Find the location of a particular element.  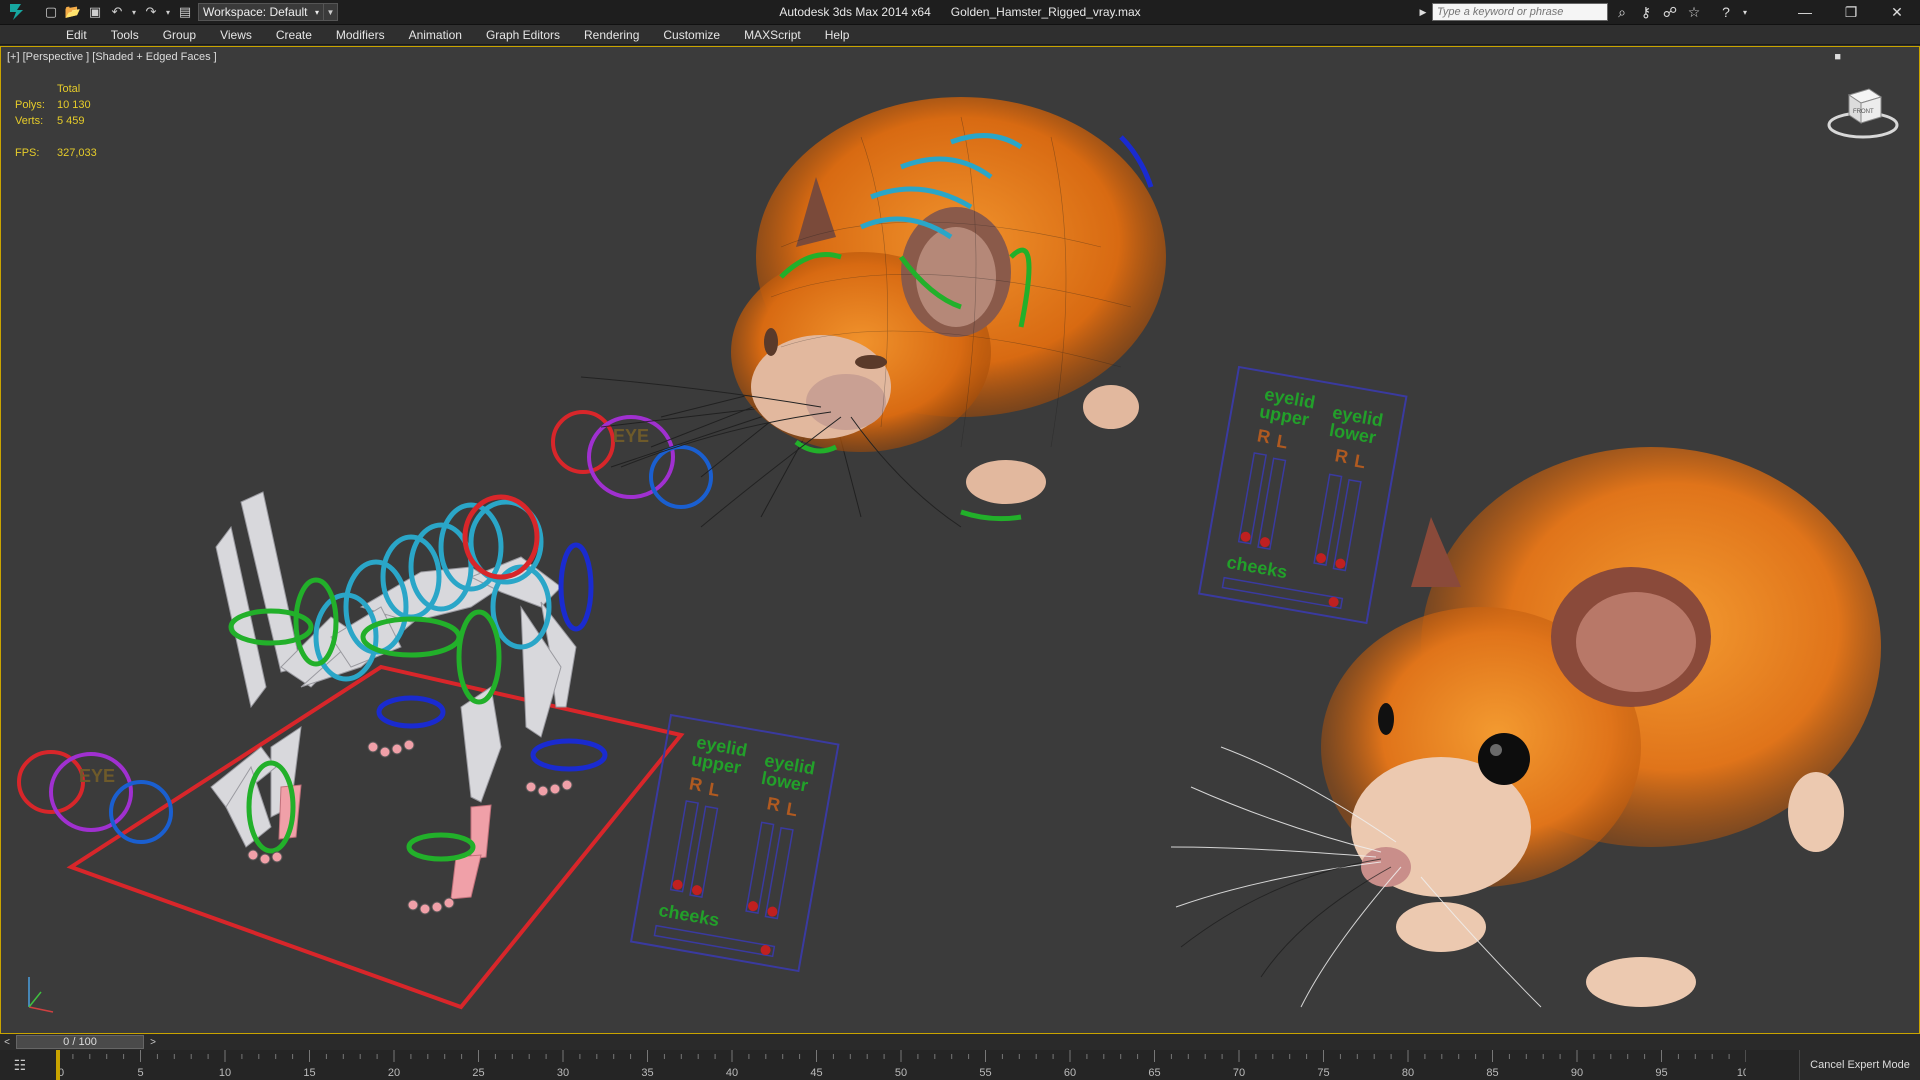

app-name: Autodesk 3ds Max 2014 x64 is located at coordinates (855, 12).